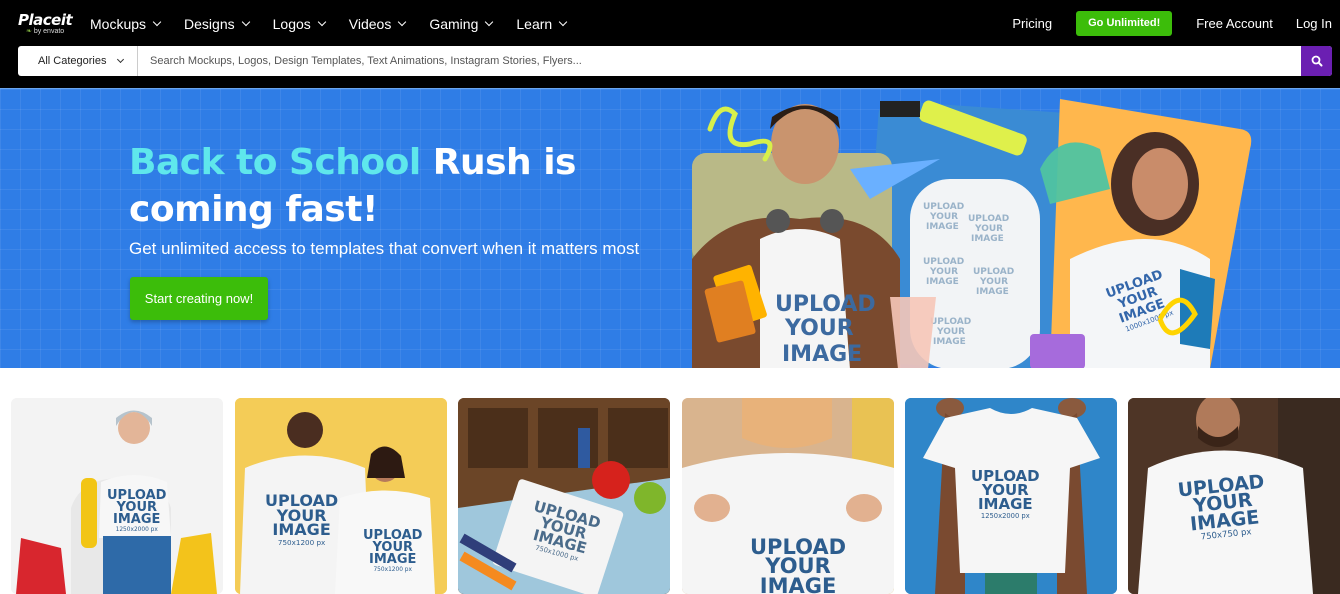 This screenshot has width=1340, height=594. I want to click on upload-placeholder: UPLOAD YOUR IMAGE 750x750 px, so click(1223, 508).